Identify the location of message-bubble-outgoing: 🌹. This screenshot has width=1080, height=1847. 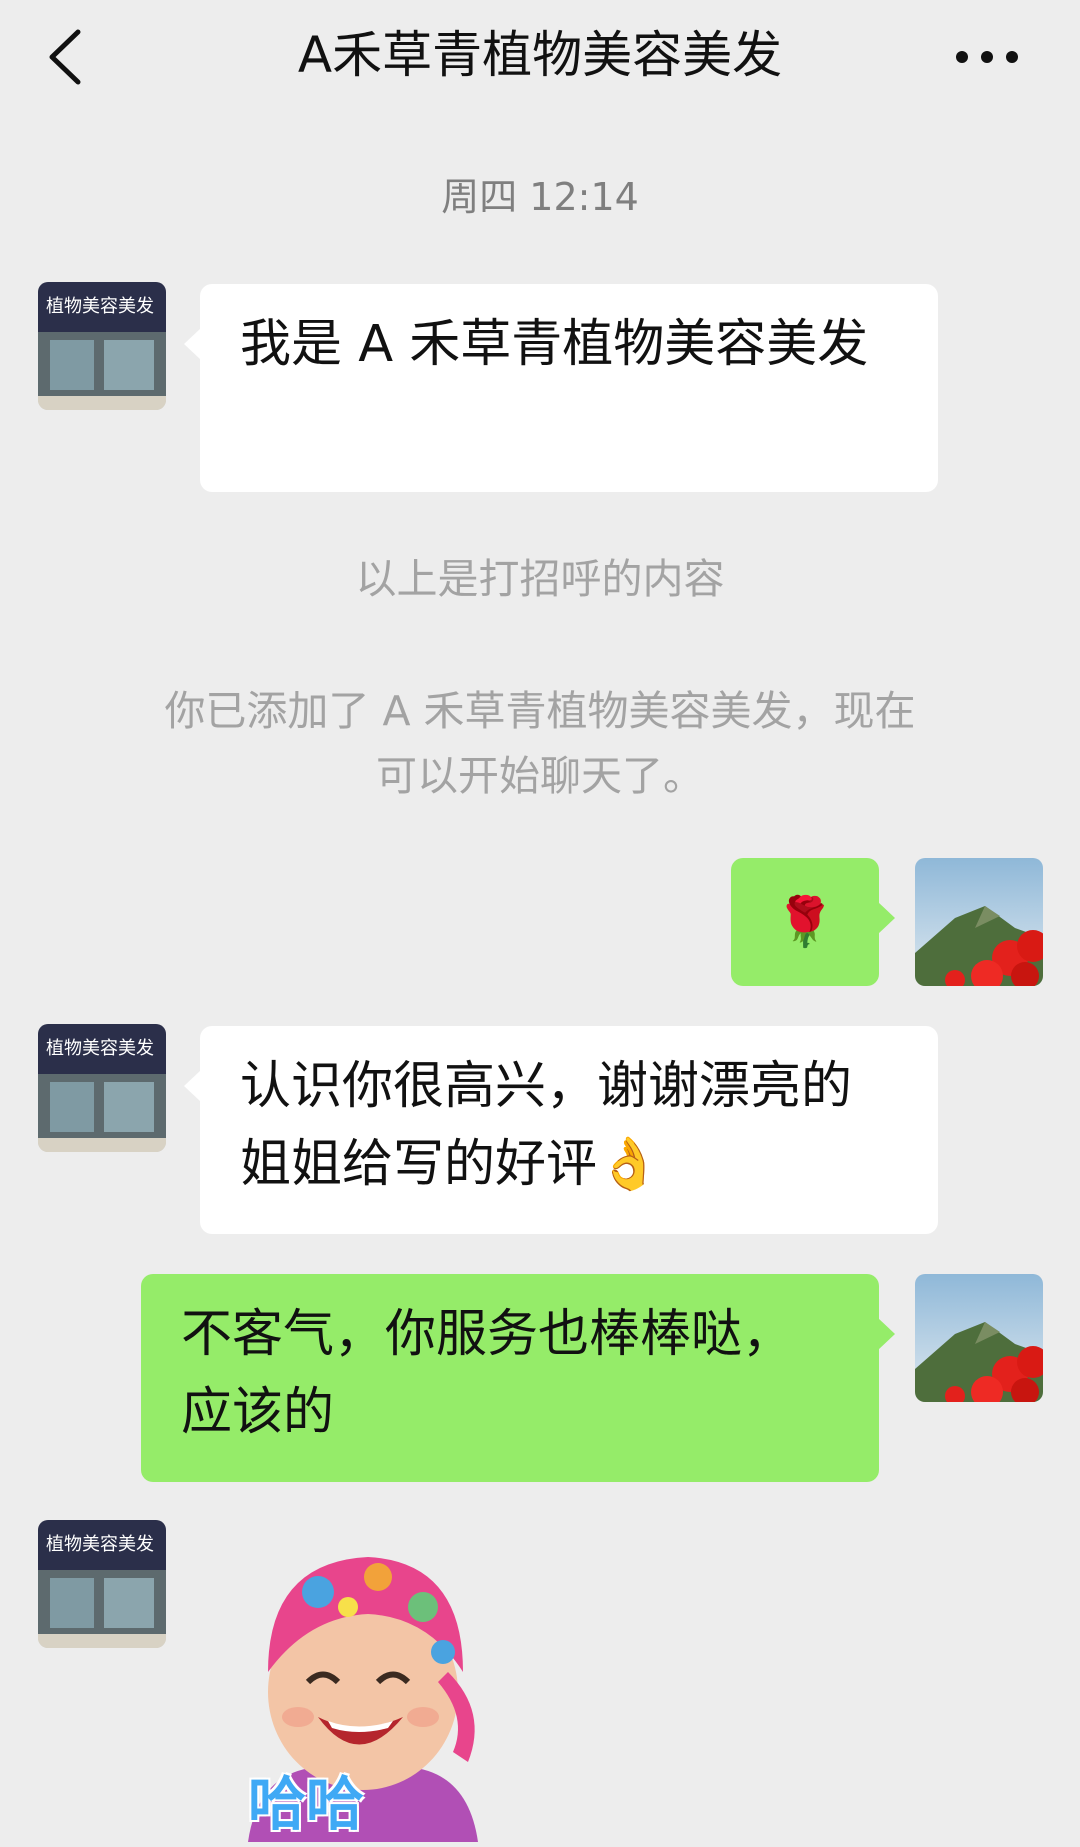
(813, 922).